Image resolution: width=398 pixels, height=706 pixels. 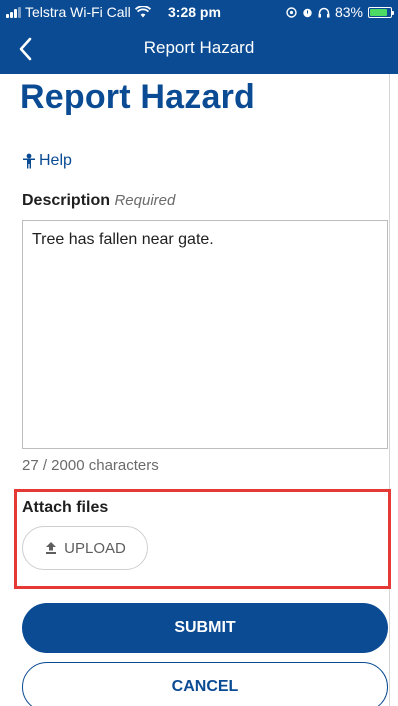 I want to click on status-right: 83%, so click(x=340, y=12).